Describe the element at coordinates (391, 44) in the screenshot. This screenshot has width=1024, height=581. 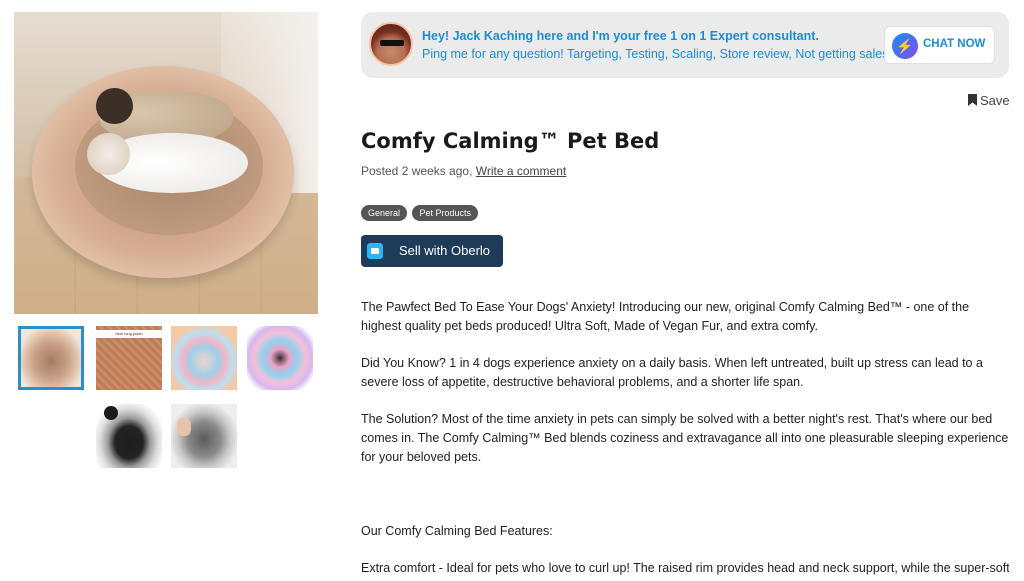
I see `avatar` at that location.